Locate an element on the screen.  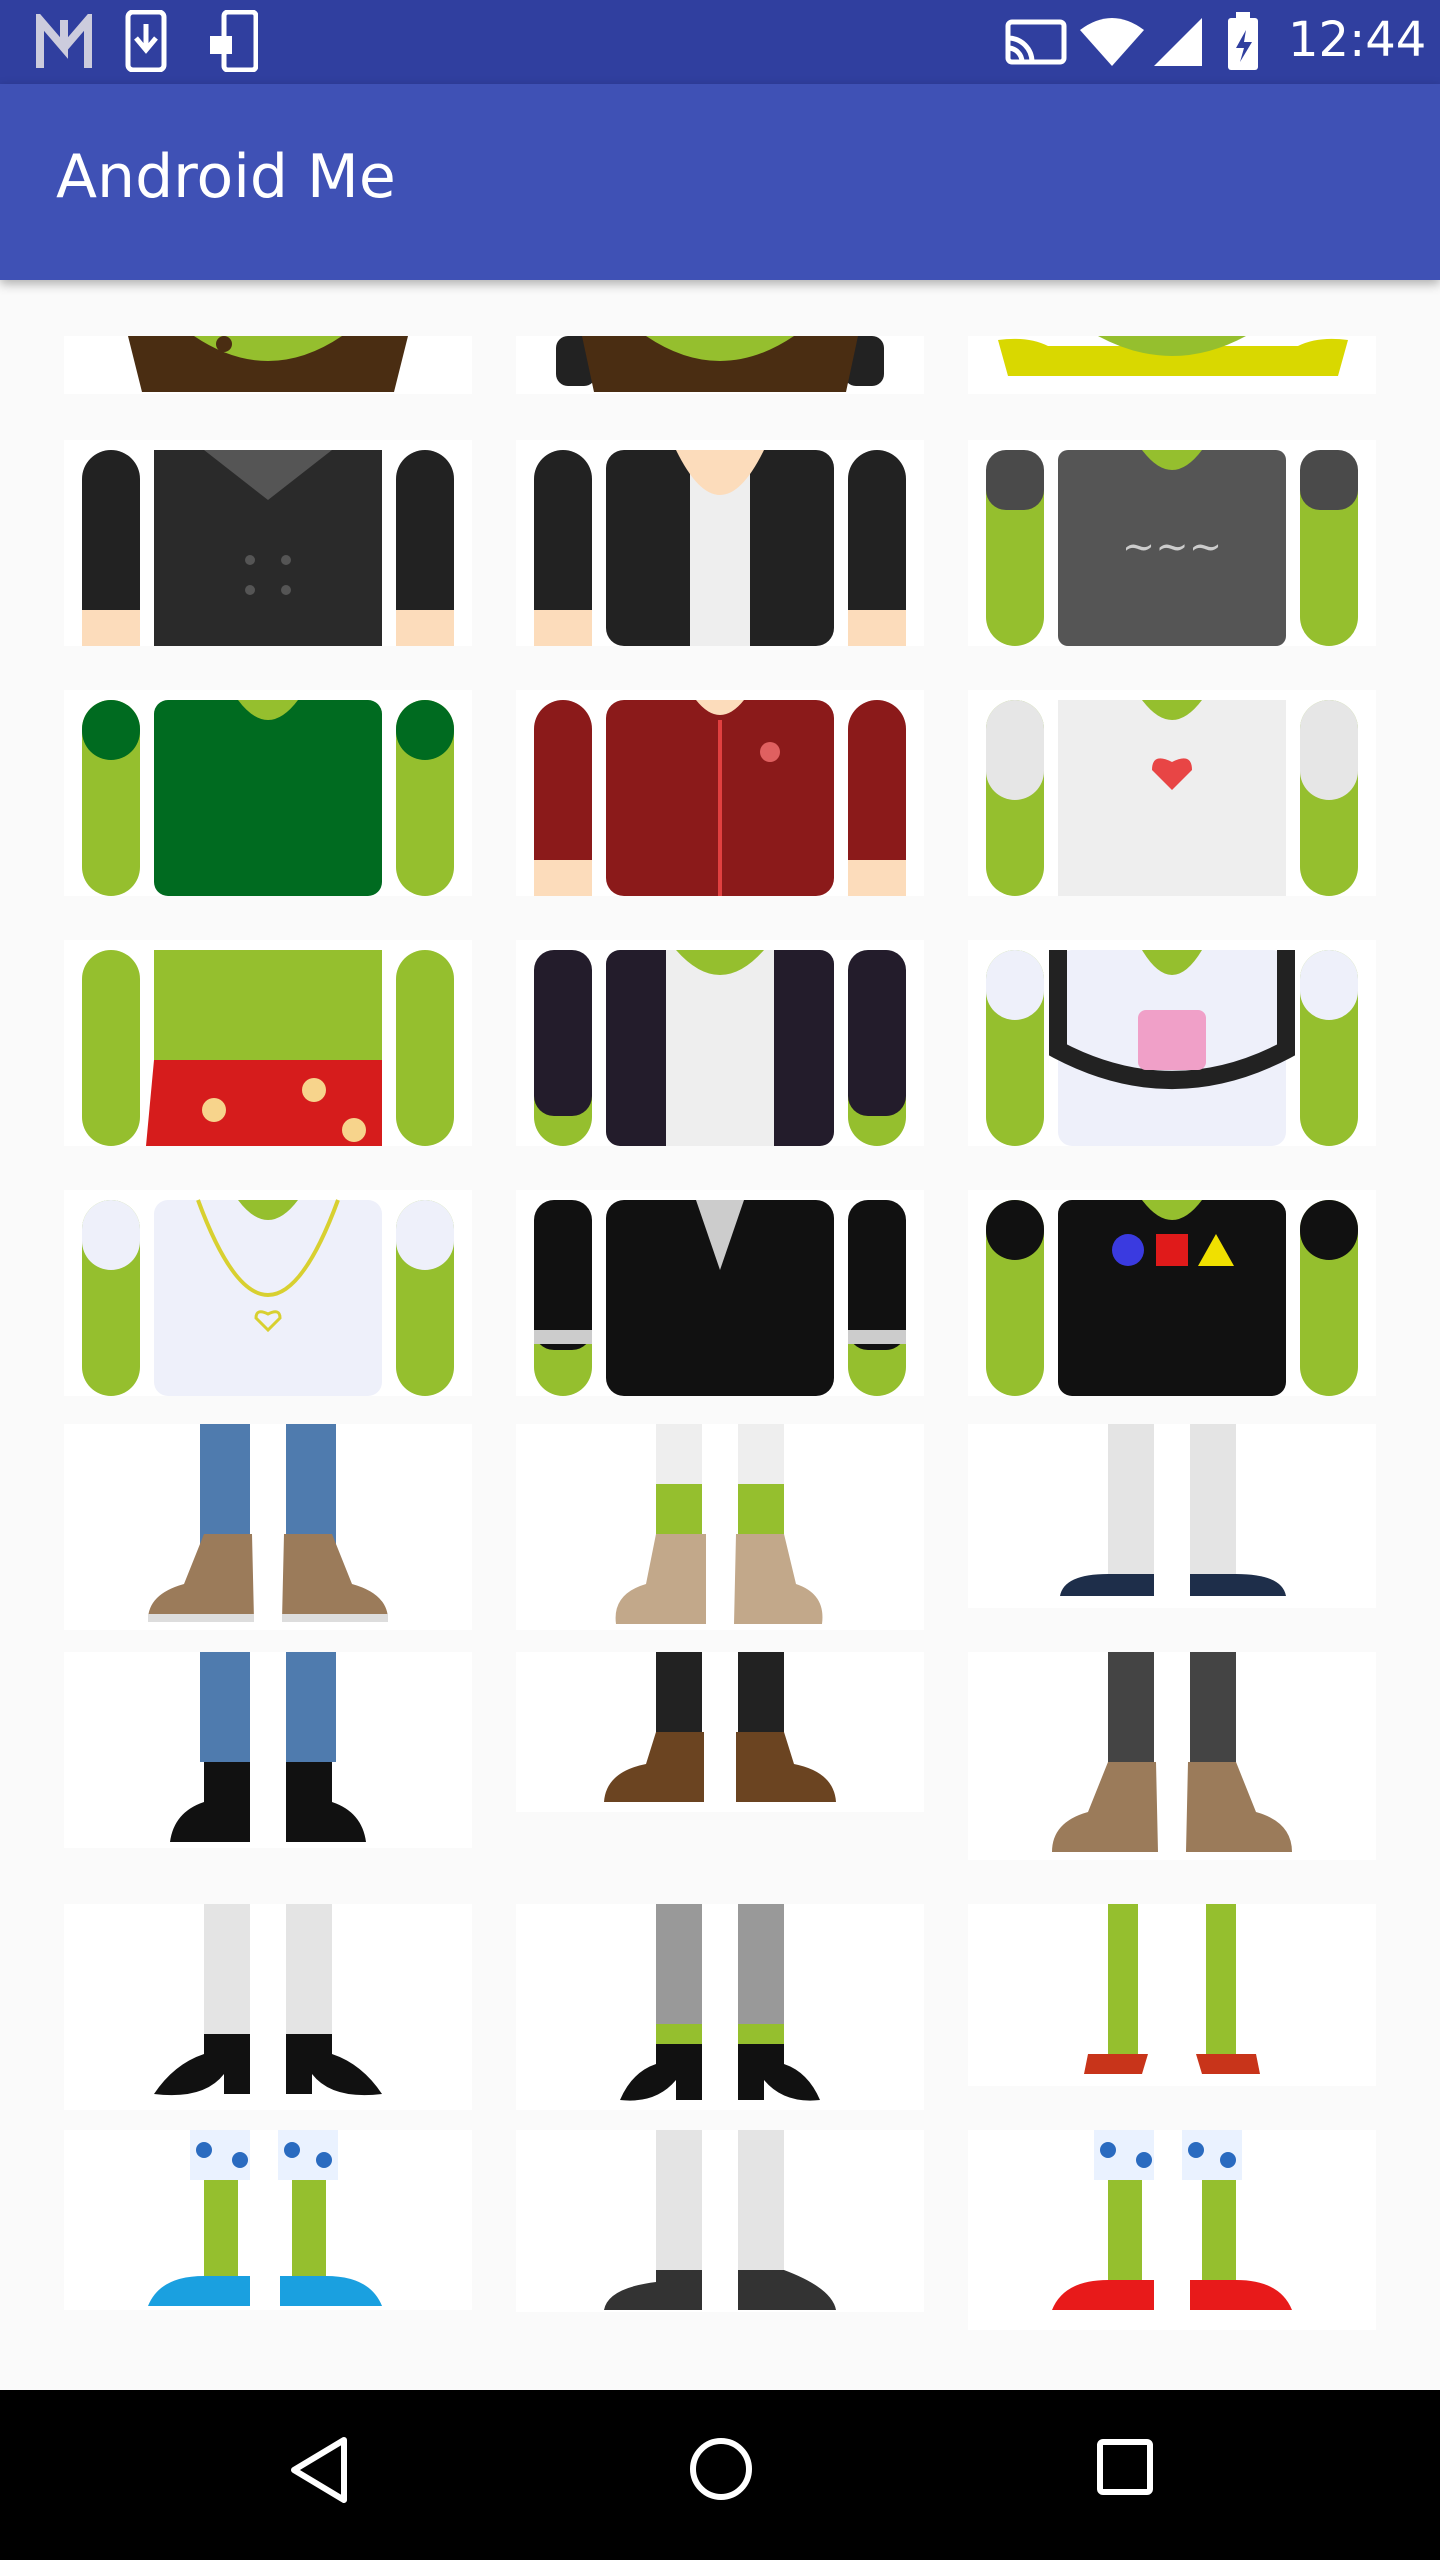
battery-icon is located at coordinates (1243, 41).